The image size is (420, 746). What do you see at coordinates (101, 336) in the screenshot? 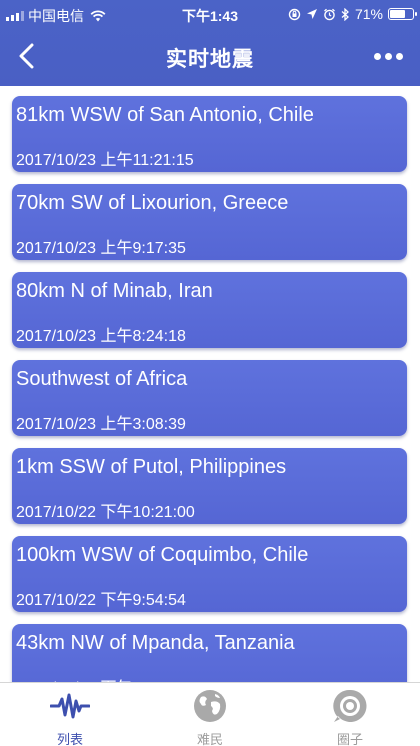
I see `quake-time: 2017/10/23 上午8:24:18` at bounding box center [101, 336].